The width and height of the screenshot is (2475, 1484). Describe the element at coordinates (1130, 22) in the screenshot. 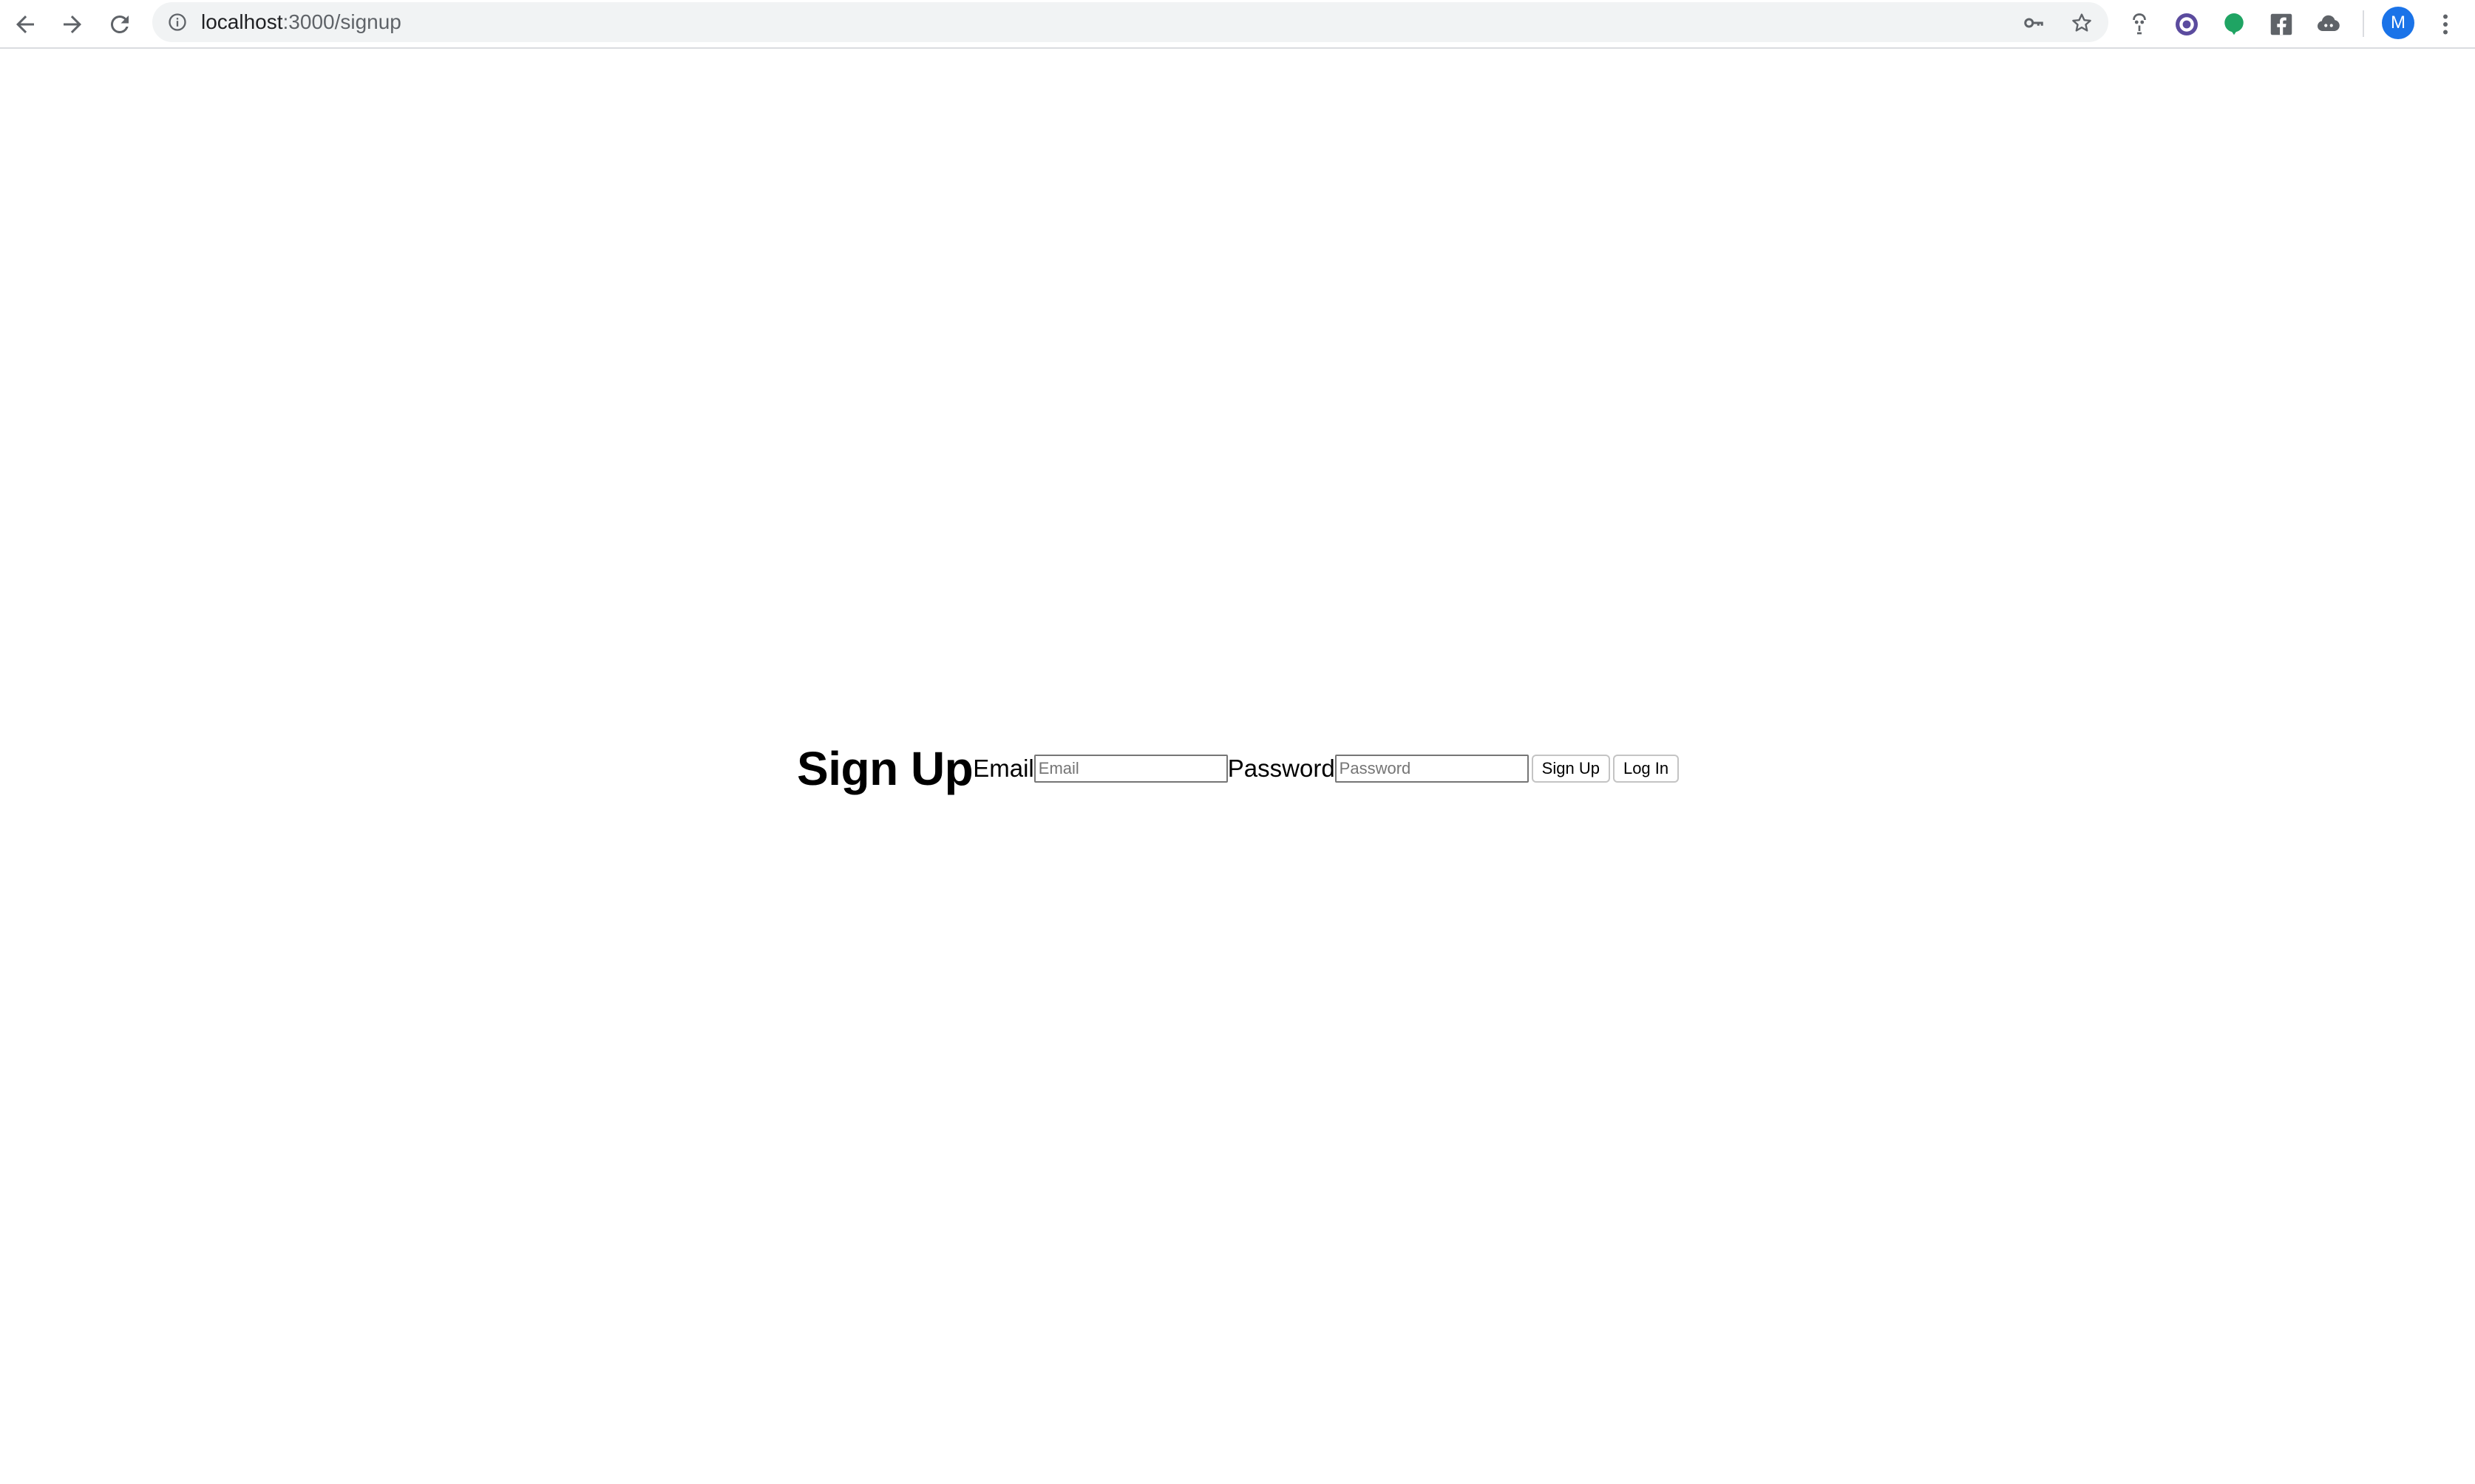

I see `address-bar: localhost:3000/signup` at that location.